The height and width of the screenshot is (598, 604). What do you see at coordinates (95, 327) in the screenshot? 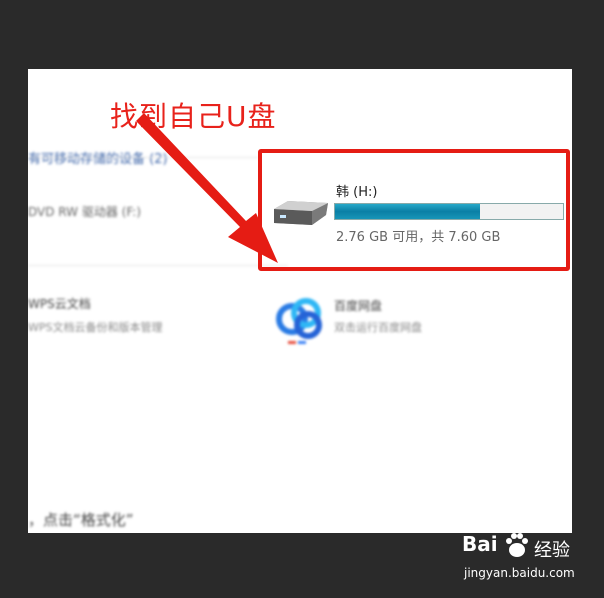
I see `wps-cloud-subtitle: WPS文档云备份和版本管理` at bounding box center [95, 327].